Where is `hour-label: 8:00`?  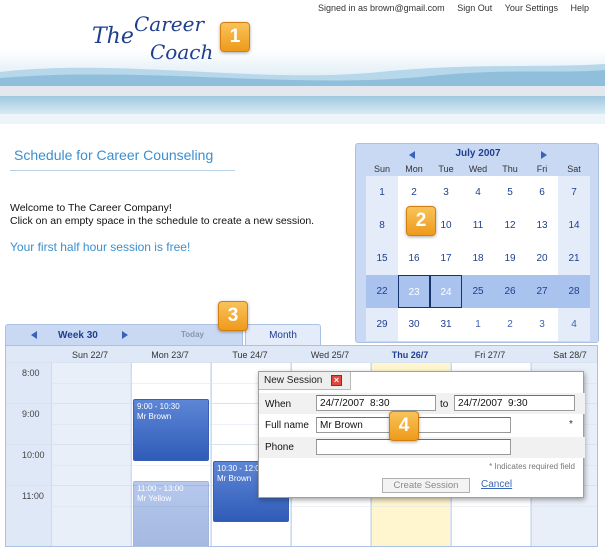 hour-label: 8:00 is located at coordinates (31, 373).